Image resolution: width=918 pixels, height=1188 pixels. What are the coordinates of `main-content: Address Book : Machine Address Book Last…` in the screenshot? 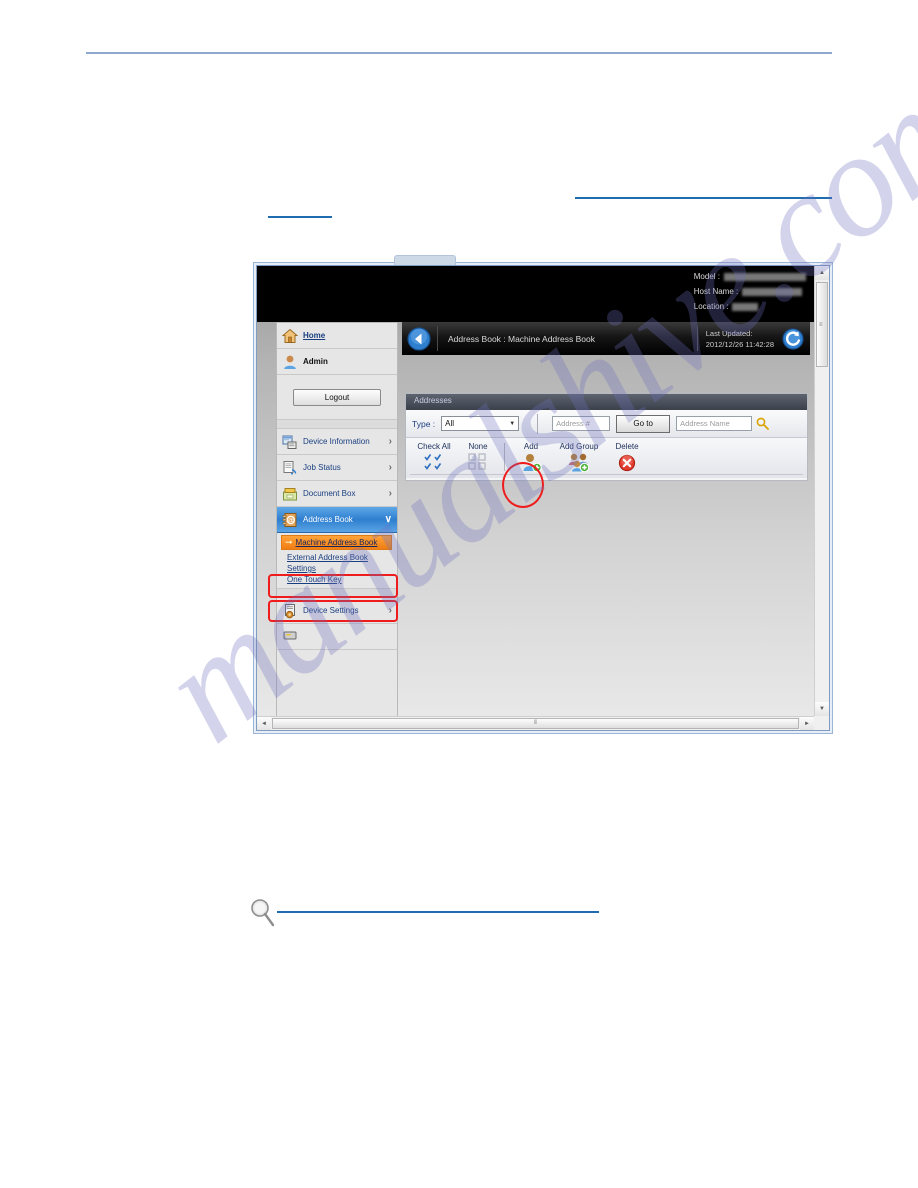 It's located at (606, 519).